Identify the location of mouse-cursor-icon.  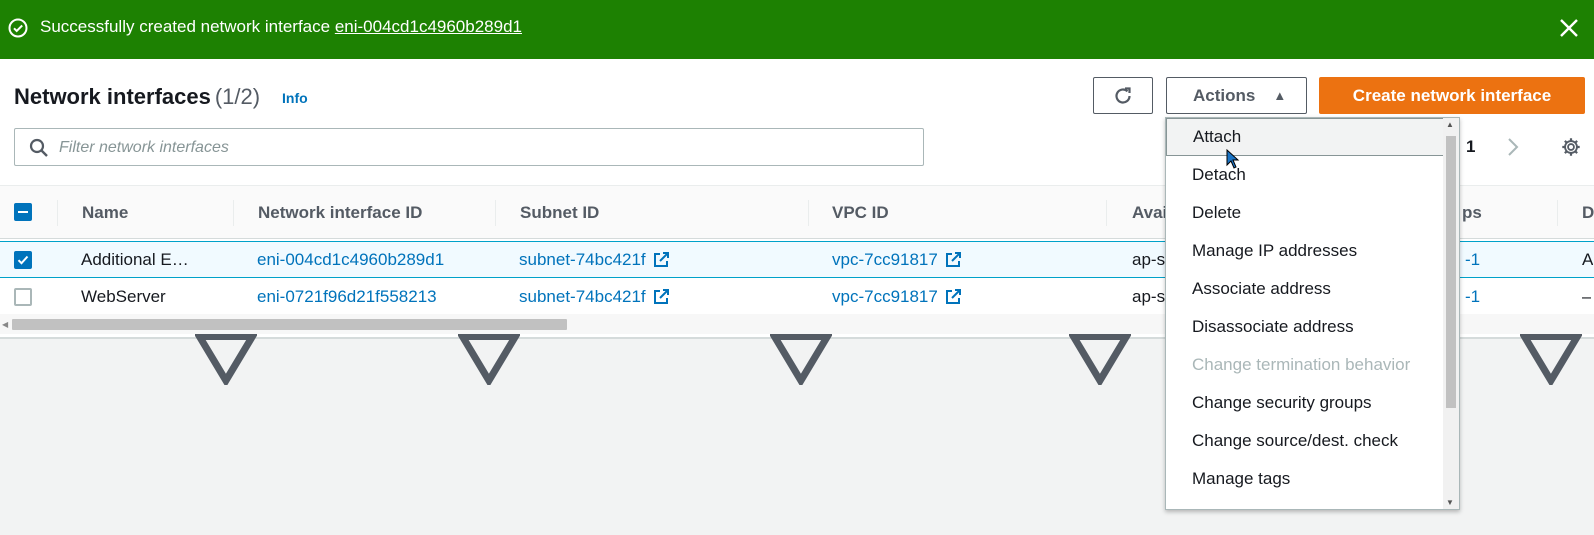
(1233, 159).